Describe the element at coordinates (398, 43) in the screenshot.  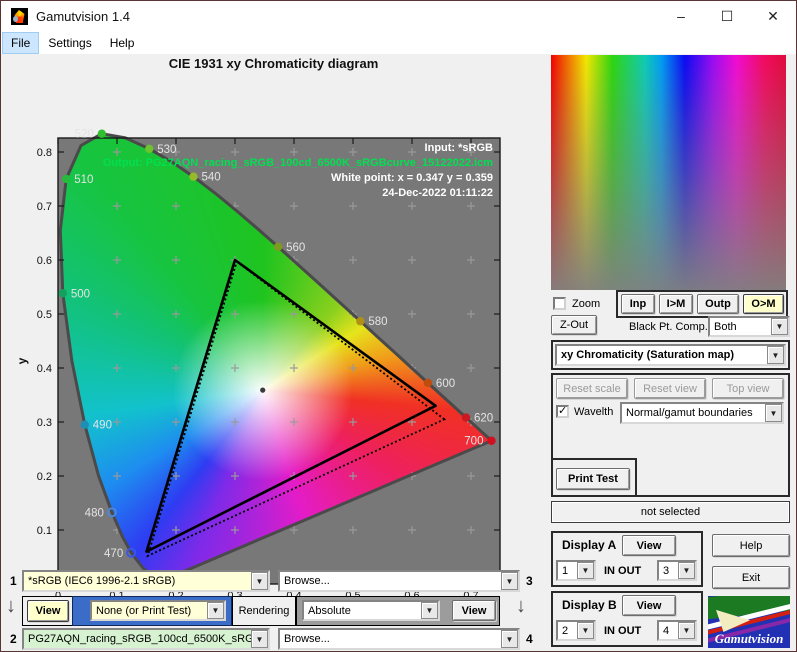
I see `menu-bar: File Settings Help` at that location.